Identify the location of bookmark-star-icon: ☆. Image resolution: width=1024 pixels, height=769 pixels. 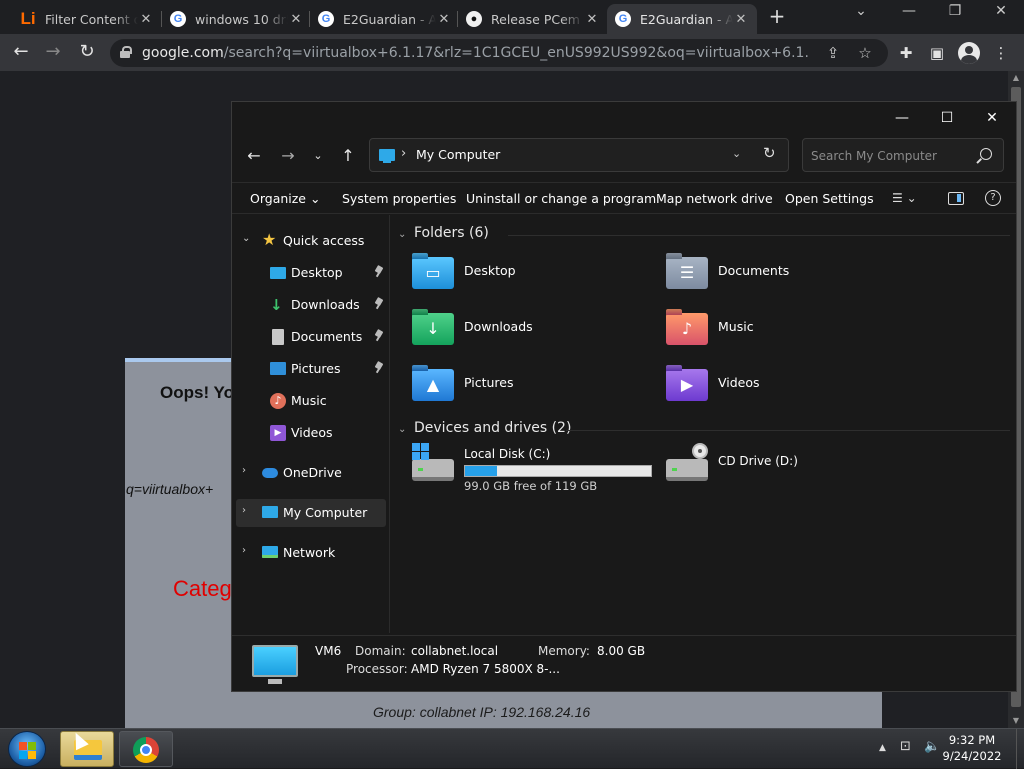
(865, 53).